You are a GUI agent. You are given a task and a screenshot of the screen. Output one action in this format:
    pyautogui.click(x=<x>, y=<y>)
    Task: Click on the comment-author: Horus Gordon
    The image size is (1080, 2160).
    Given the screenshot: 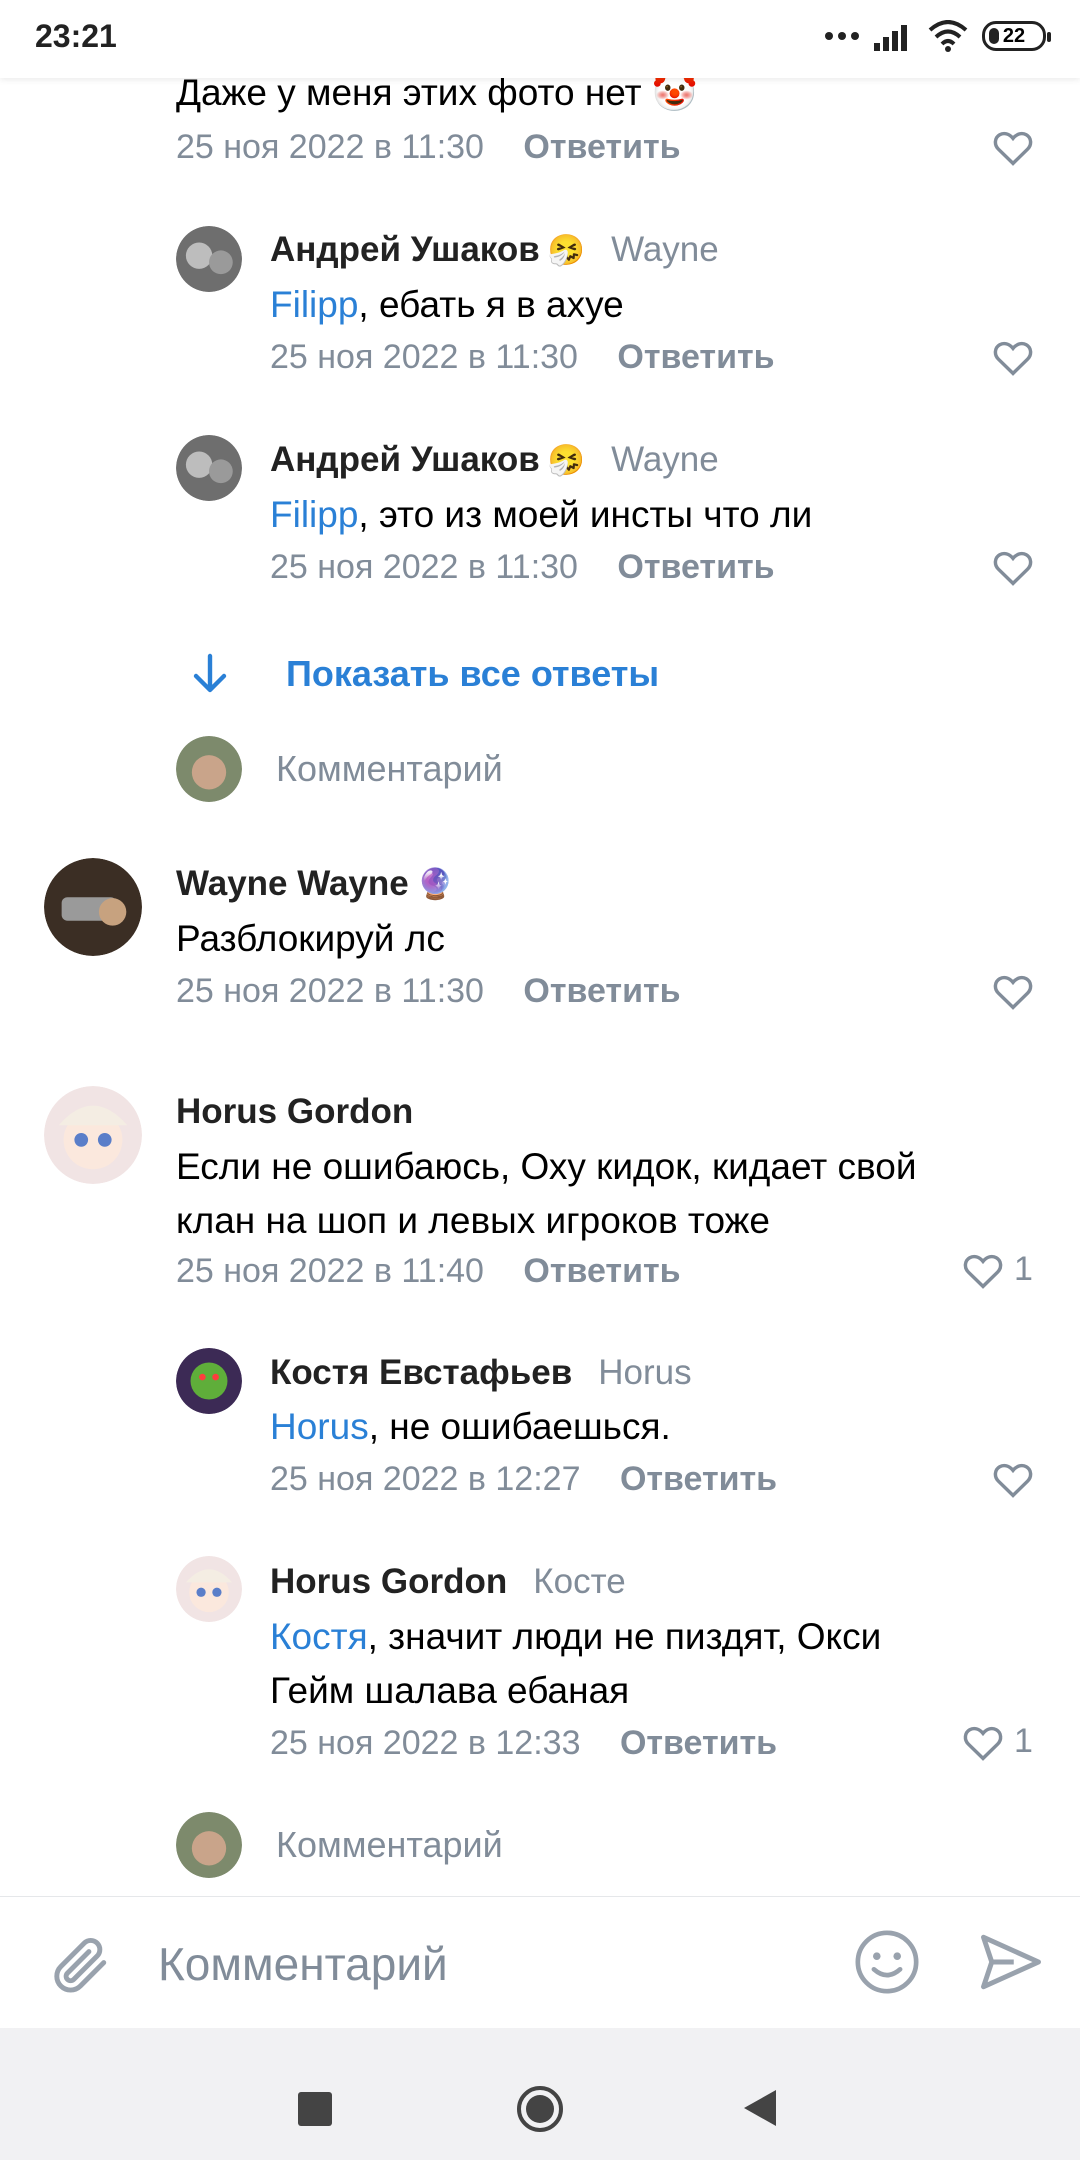 What is the action you would take?
    pyautogui.click(x=294, y=1112)
    